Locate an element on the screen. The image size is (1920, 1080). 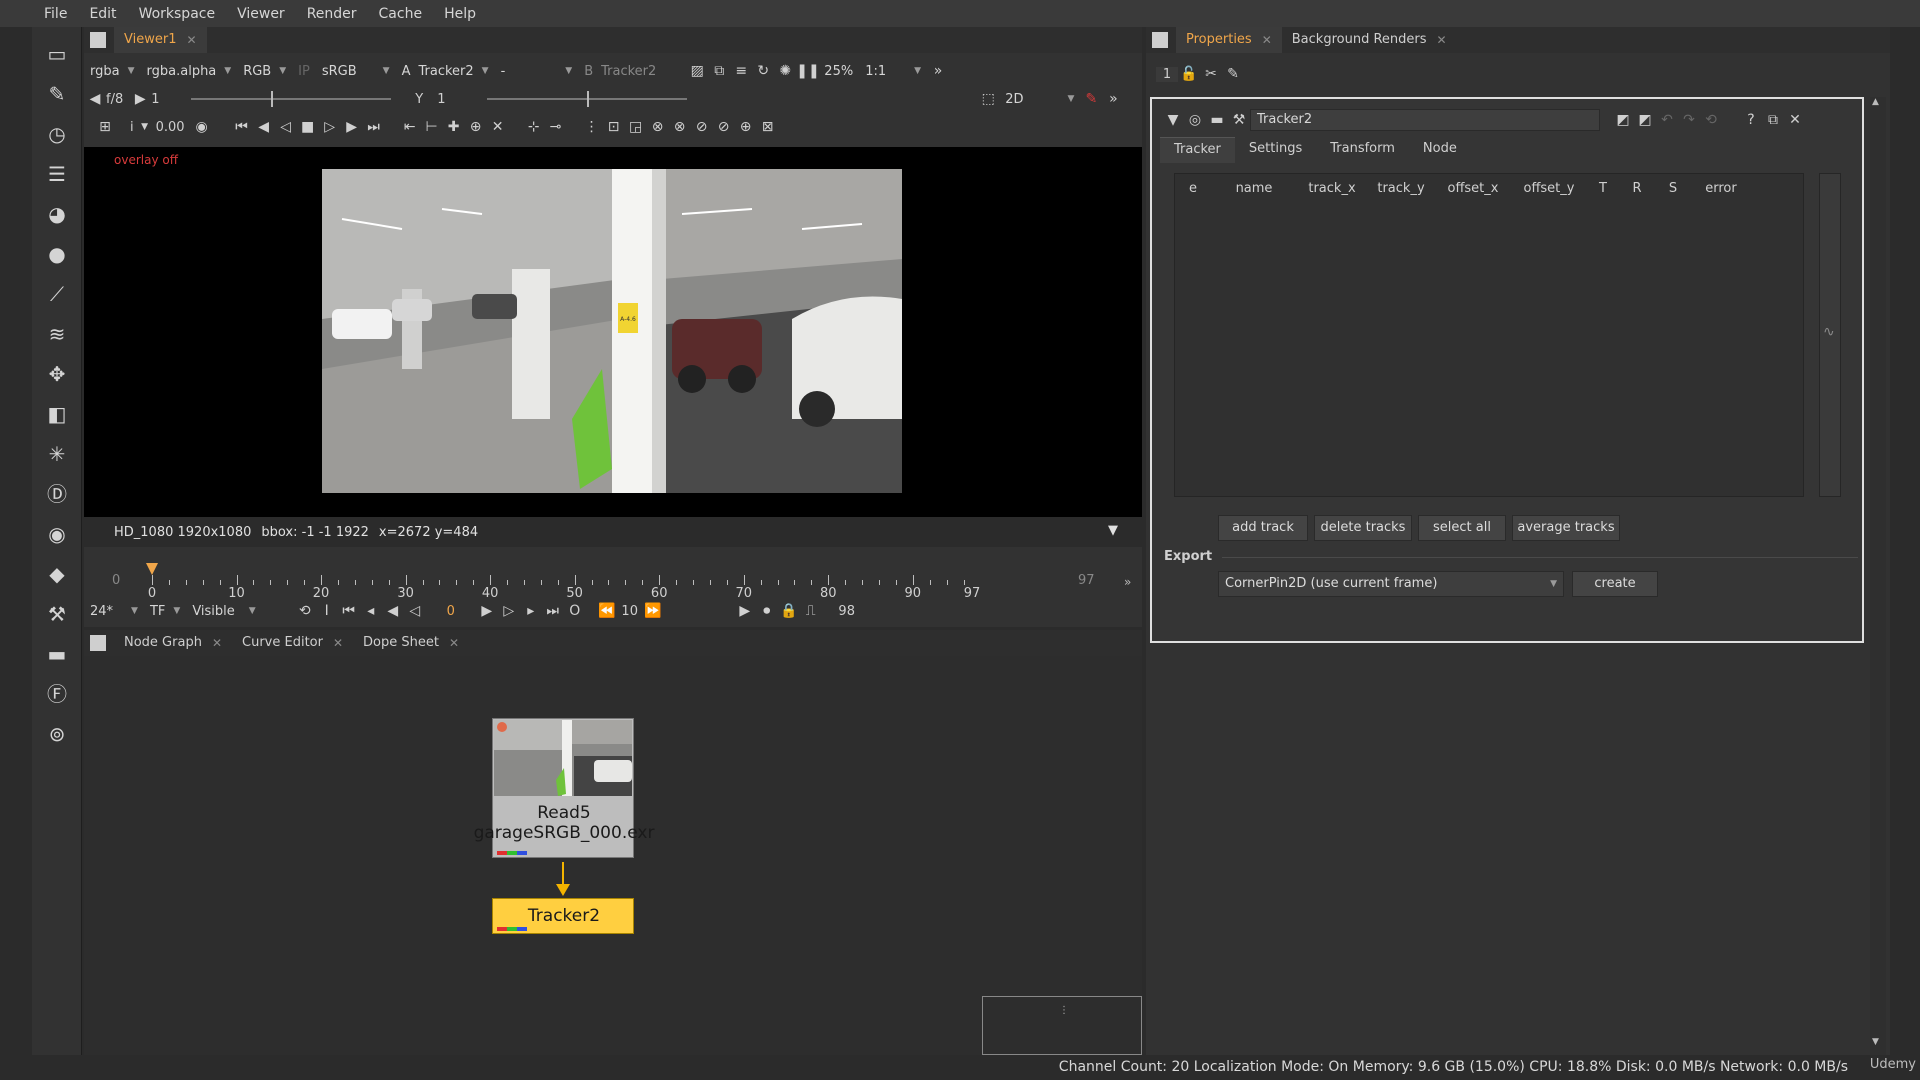
max-panels-field: 1 is located at coordinates (1167, 74).